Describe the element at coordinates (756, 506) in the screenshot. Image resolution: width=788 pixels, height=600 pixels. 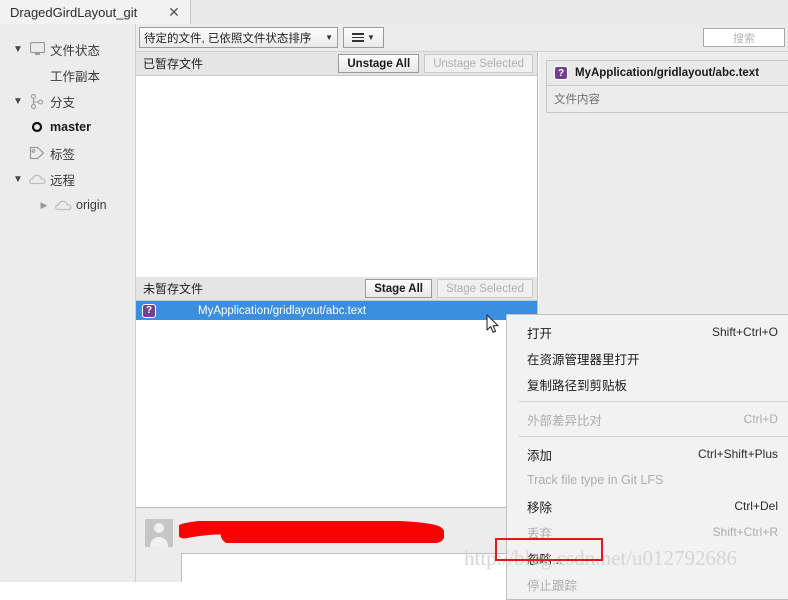
I see `menu-item-shortcut: Ctrl+Del` at that location.